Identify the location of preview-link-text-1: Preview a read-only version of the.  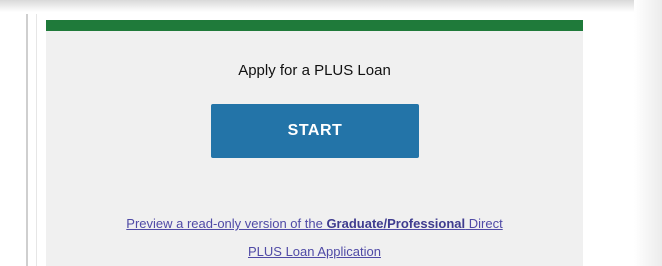
(226, 223).